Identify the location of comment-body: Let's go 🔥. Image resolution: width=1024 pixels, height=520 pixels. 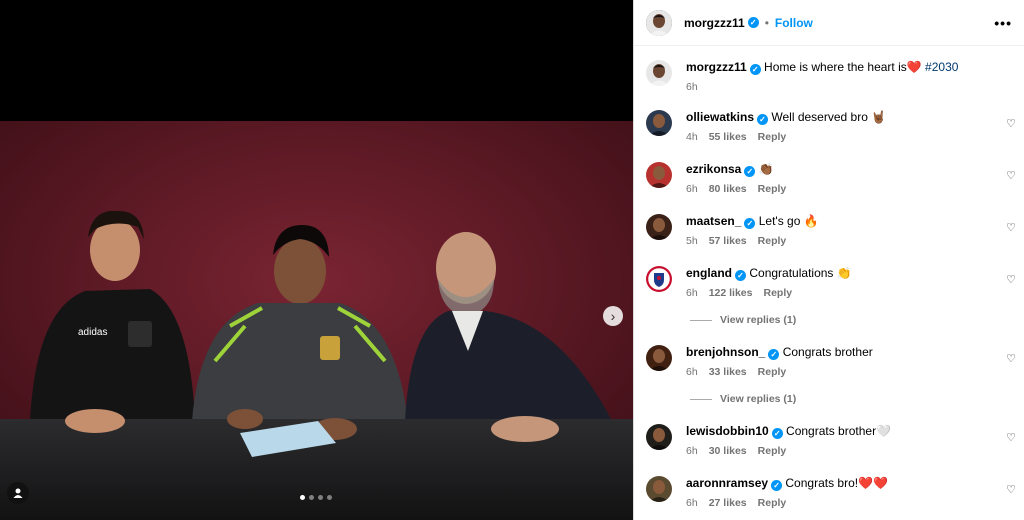
(788, 221).